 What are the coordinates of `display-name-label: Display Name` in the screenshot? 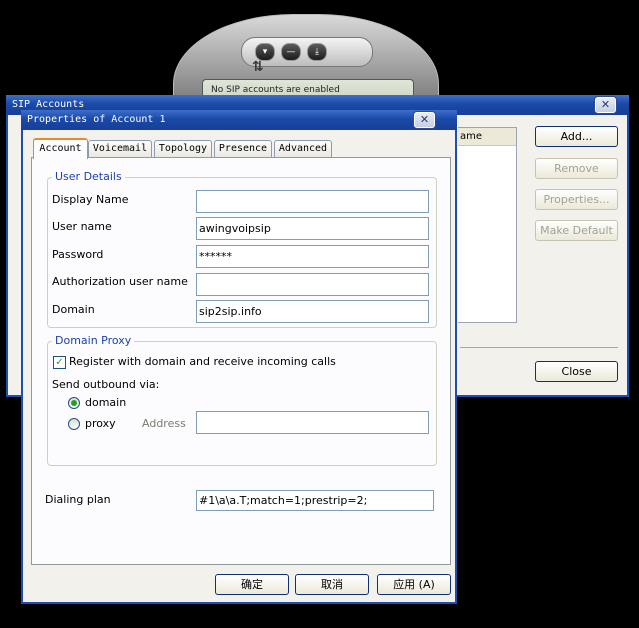 It's located at (90, 199).